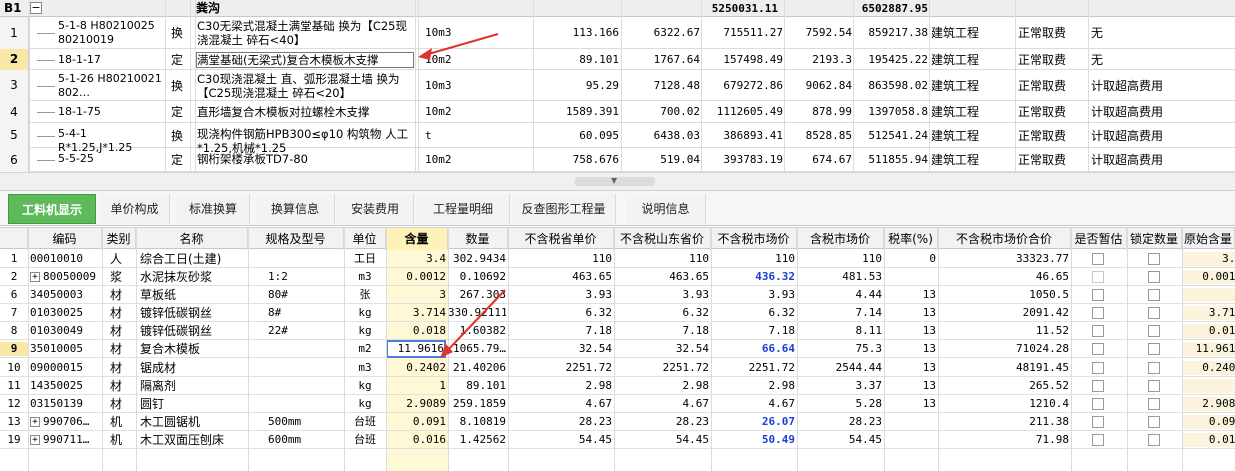  I want to click on arrow-line-top, so click(461, 44).